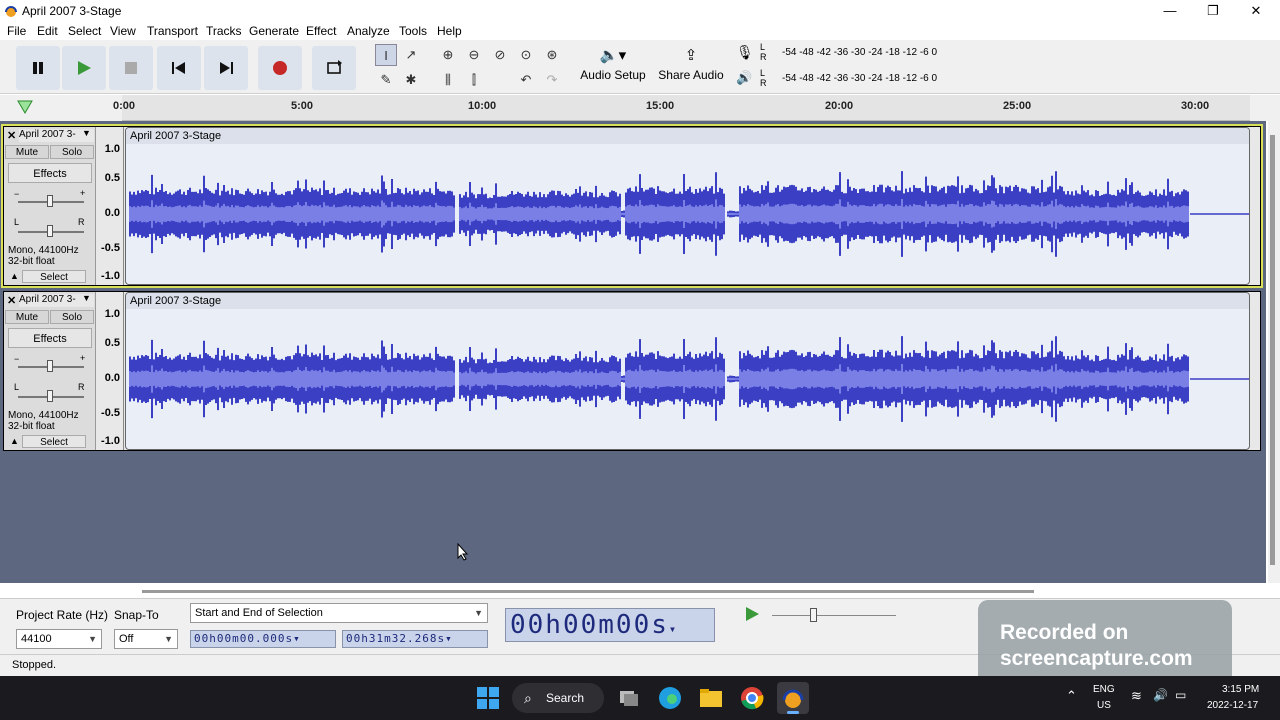  Describe the element at coordinates (84, 31) in the screenshot. I see `menu-select: Select` at that location.